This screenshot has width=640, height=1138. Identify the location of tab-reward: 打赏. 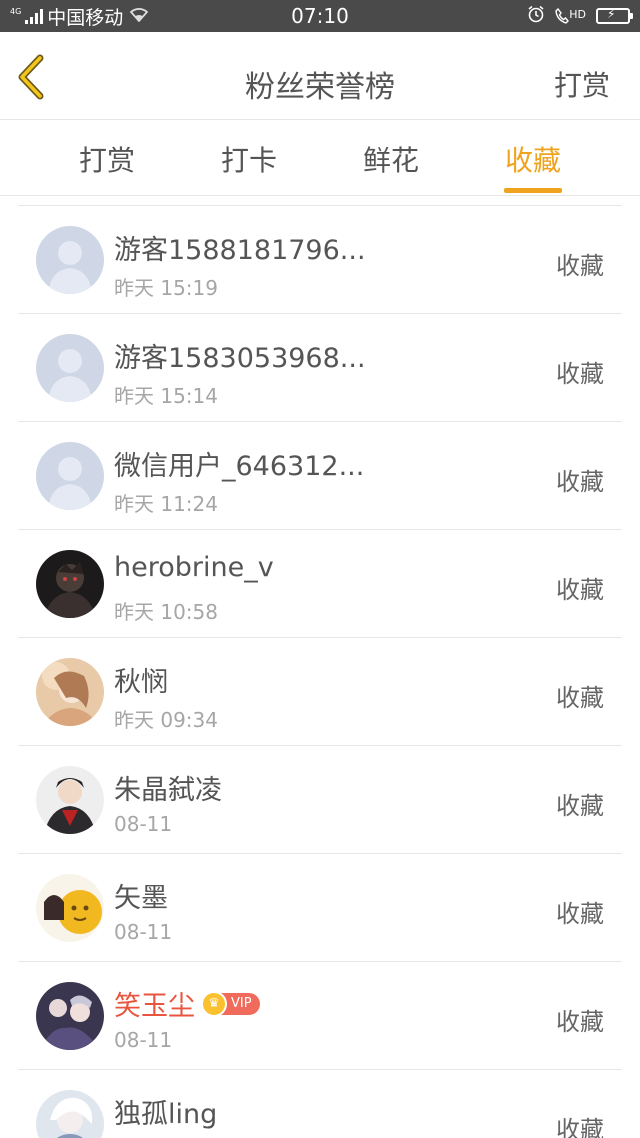
(107, 159).